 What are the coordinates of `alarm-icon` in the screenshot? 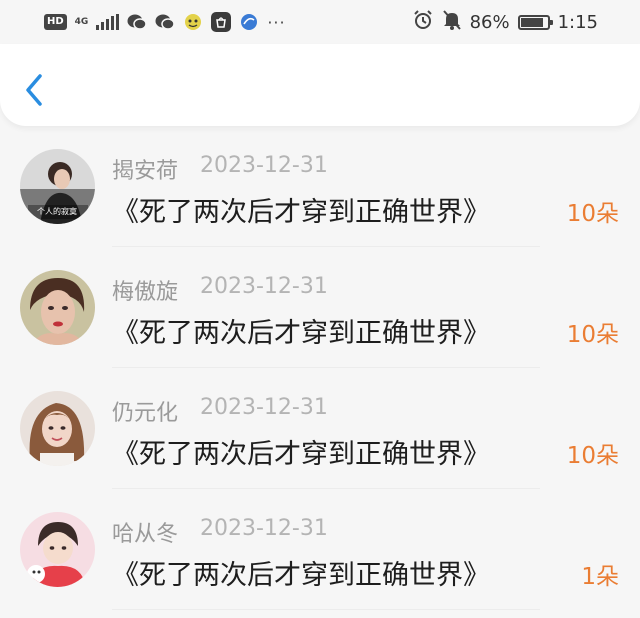 It's located at (423, 22).